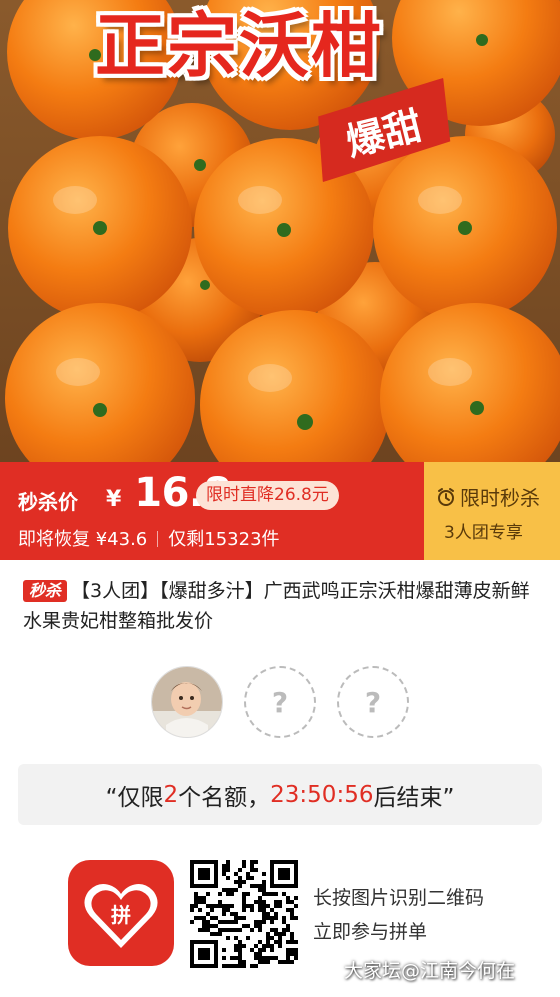 Image resolution: width=560 pixels, height=997 pixels. Describe the element at coordinates (500, 498) in the screenshot. I see `flash-sale-title: 限时秒杀` at that location.